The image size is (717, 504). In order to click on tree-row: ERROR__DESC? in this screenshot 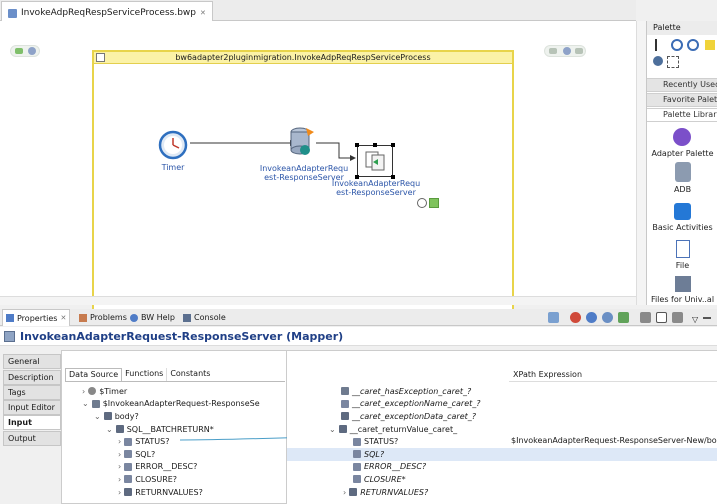, I will do `click(502, 467)`.